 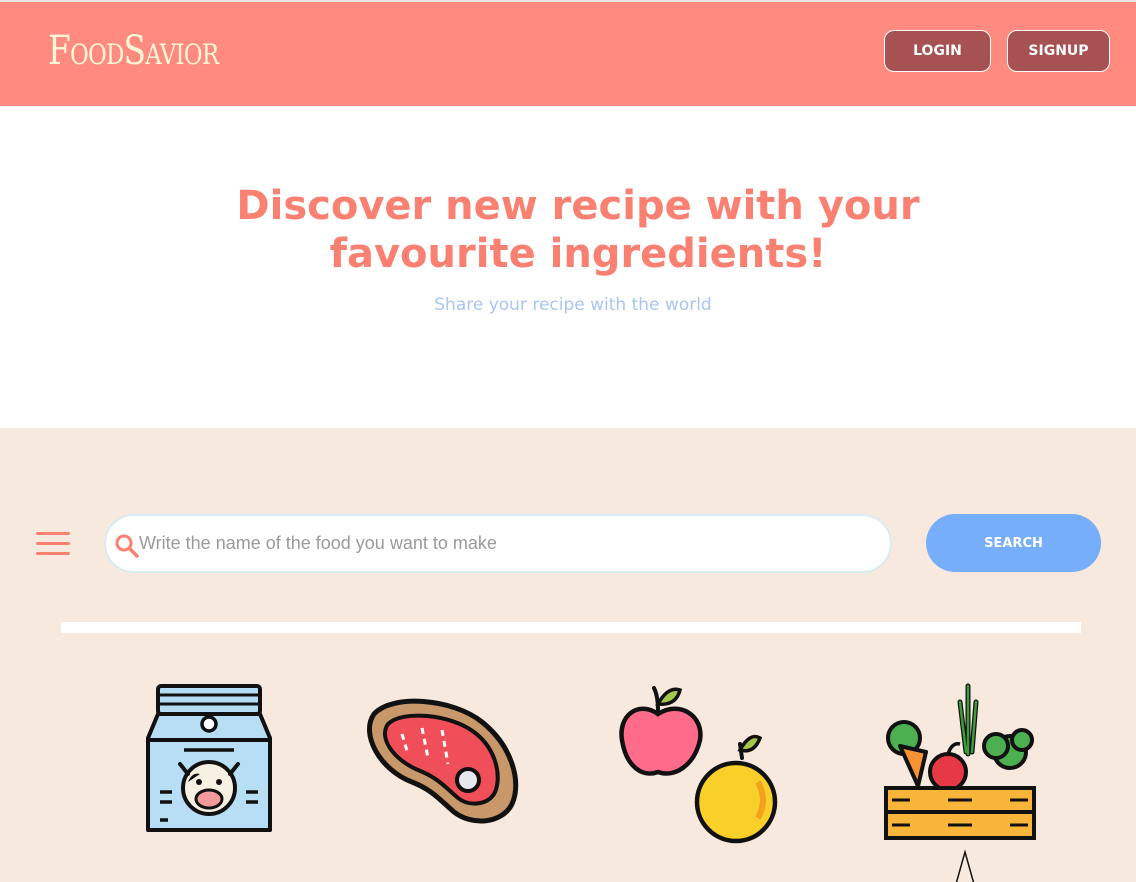 What do you see at coordinates (573, 305) in the screenshot?
I see `hero-subtitle: Share your recipe with the world` at bounding box center [573, 305].